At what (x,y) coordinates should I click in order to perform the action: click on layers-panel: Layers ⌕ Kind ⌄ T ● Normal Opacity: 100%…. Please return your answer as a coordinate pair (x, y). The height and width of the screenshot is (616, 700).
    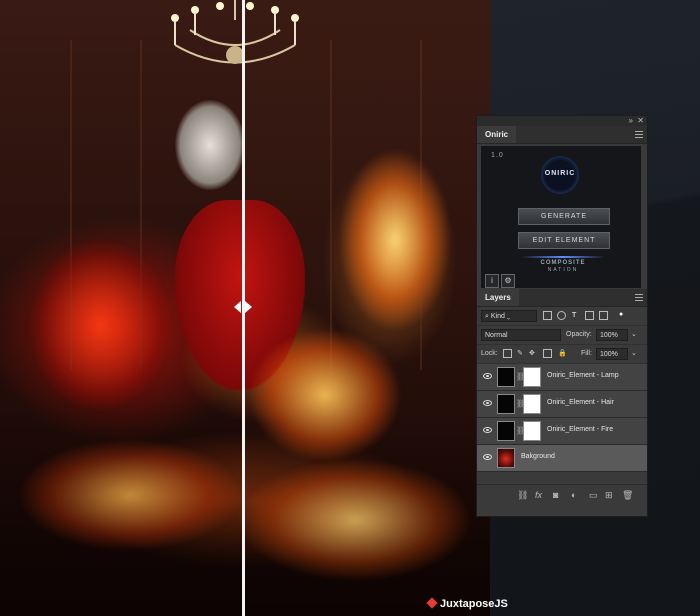
    Looking at the image, I should click on (562, 397).